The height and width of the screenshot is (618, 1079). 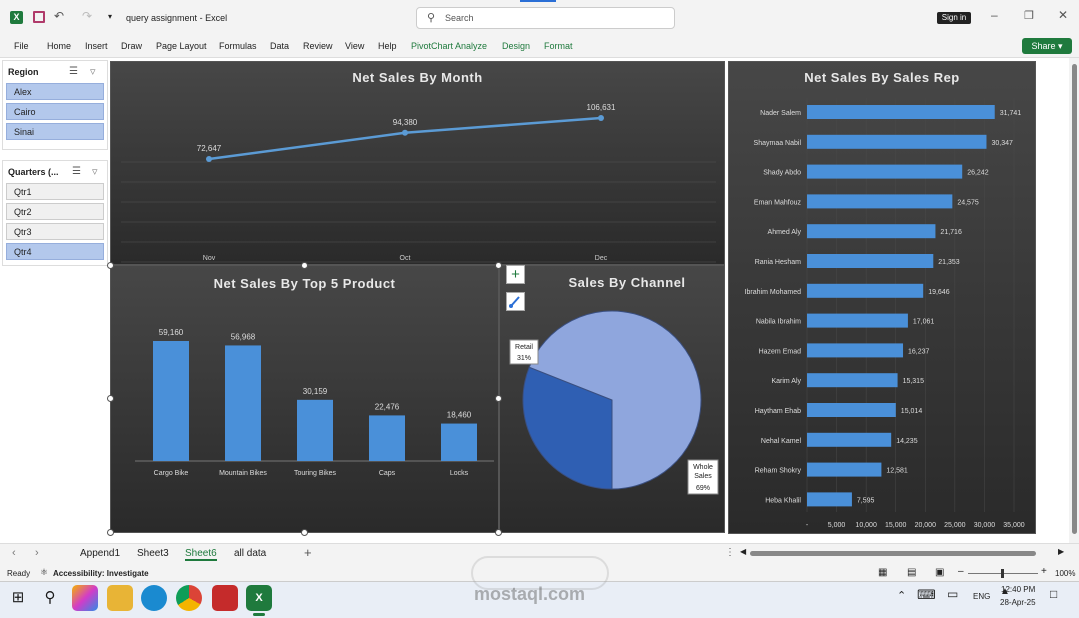 What do you see at coordinates (181, 46) in the screenshot?
I see `tab-page-layout: Page Layout` at bounding box center [181, 46].